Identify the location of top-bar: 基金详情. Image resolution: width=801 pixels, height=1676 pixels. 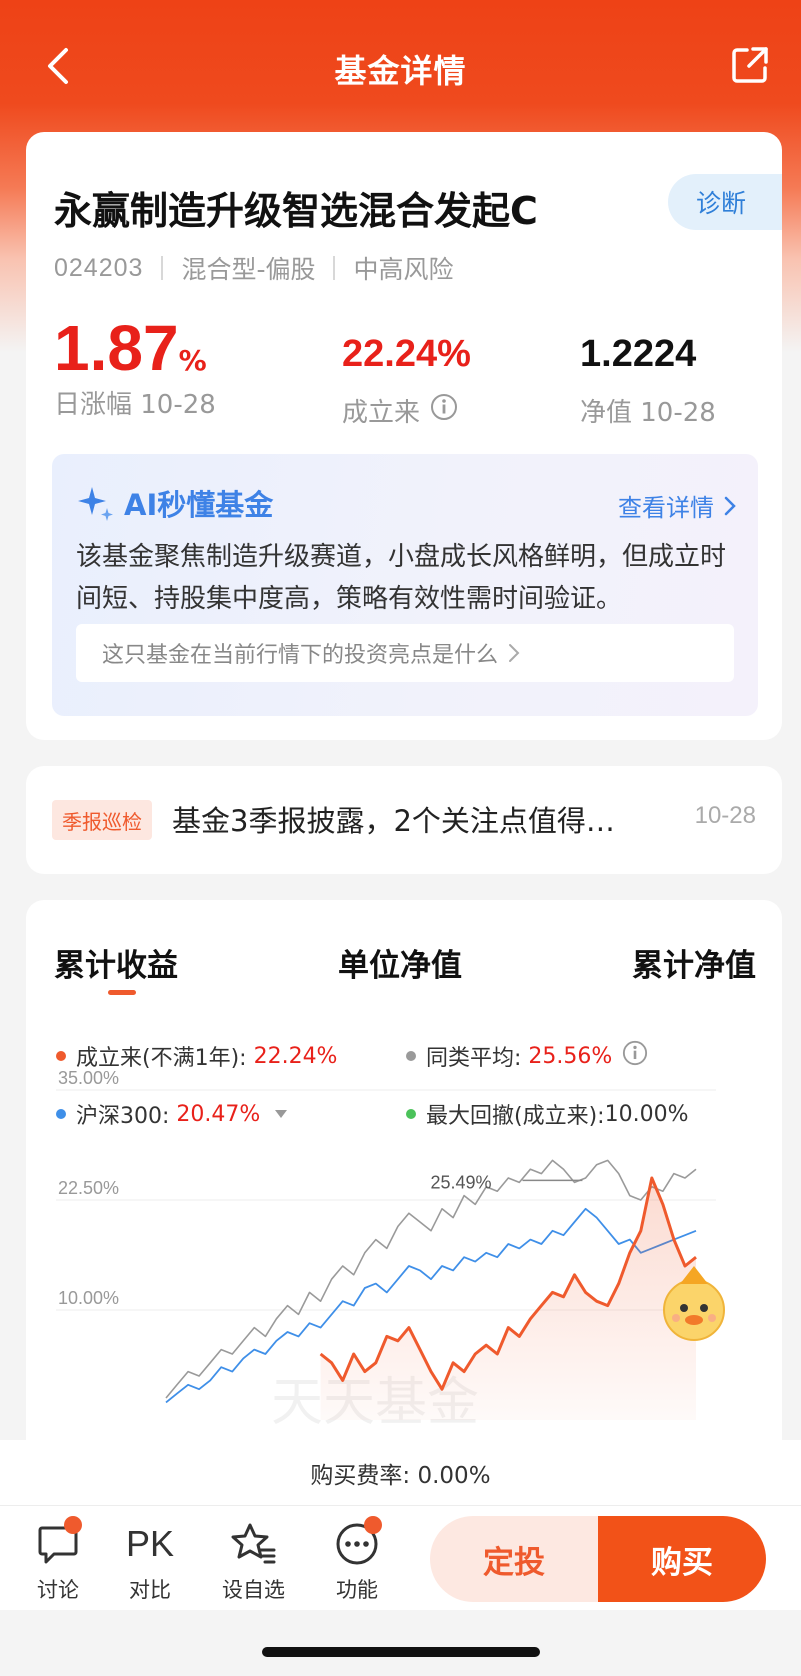
(400, 65).